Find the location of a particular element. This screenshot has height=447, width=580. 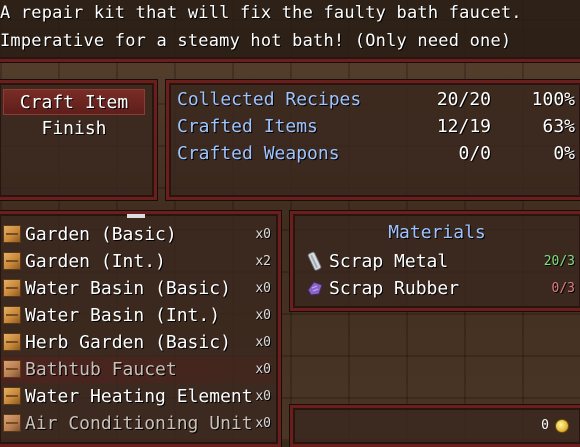

materials-title: Materials is located at coordinates (437, 232).